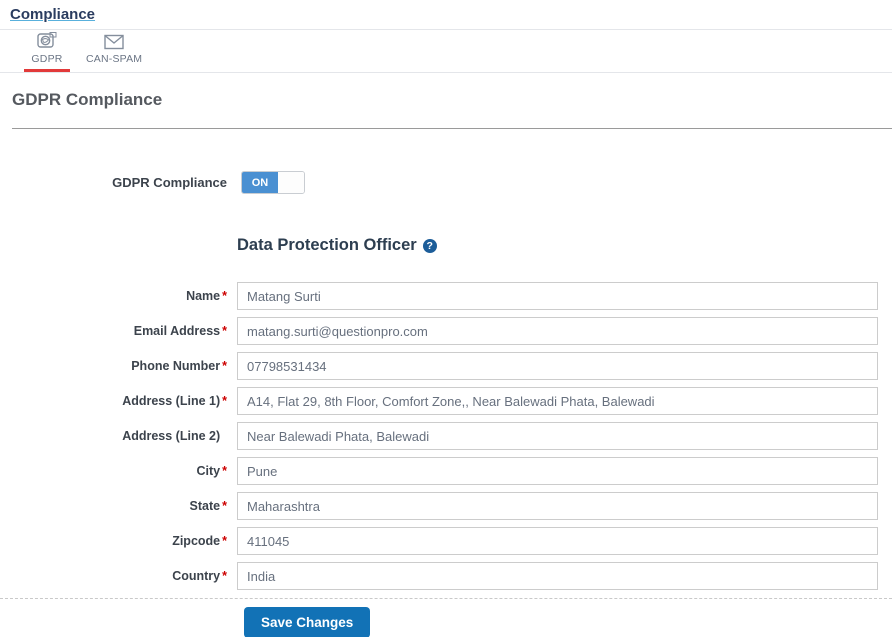 Image resolution: width=892 pixels, height=637 pixels. What do you see at coordinates (206, 296) in the screenshot?
I see `name-label: Name *` at bounding box center [206, 296].